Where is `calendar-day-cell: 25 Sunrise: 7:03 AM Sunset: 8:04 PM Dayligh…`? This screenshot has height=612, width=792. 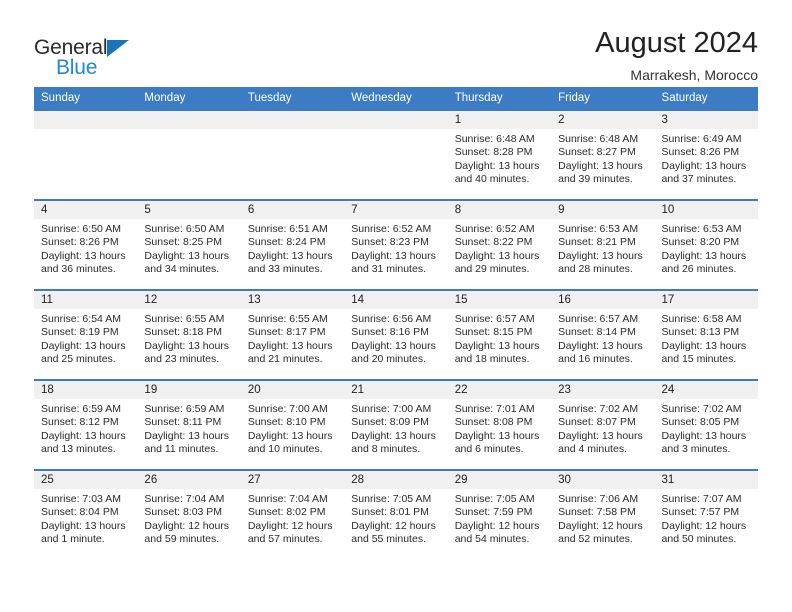 calendar-day-cell: 25 Sunrise: 7:03 AM Sunset: 8:04 PM Dayligh… is located at coordinates (86, 514).